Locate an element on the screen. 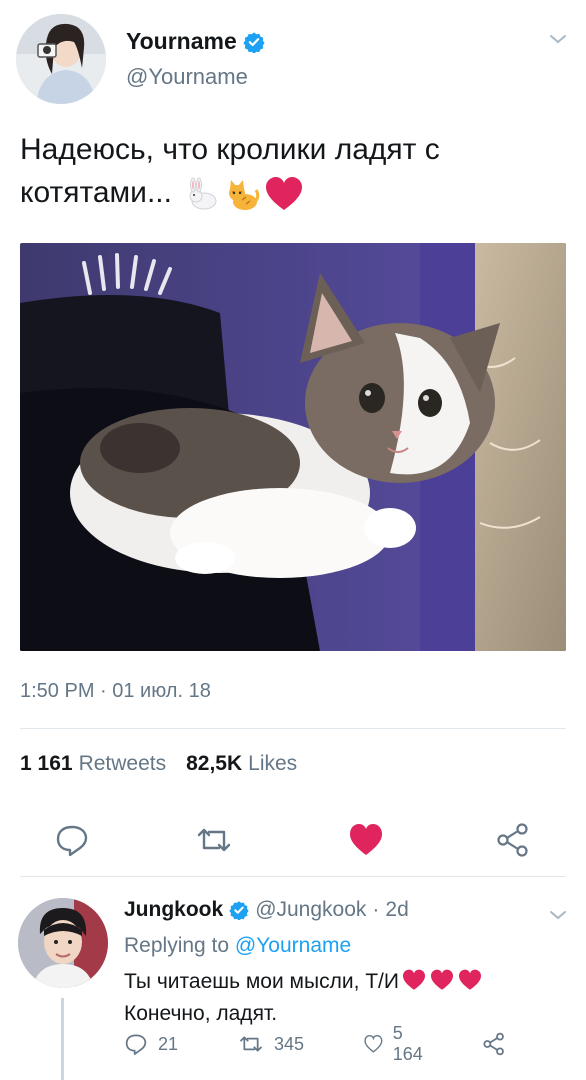  rabbit-emoji is located at coordinates (203, 193).